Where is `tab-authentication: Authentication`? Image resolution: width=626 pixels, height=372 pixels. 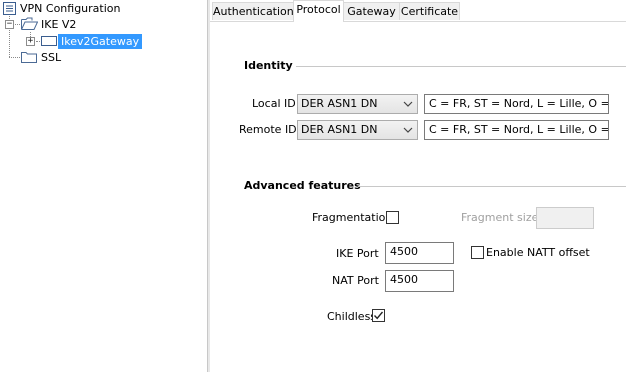 tab-authentication: Authentication is located at coordinates (253, 11).